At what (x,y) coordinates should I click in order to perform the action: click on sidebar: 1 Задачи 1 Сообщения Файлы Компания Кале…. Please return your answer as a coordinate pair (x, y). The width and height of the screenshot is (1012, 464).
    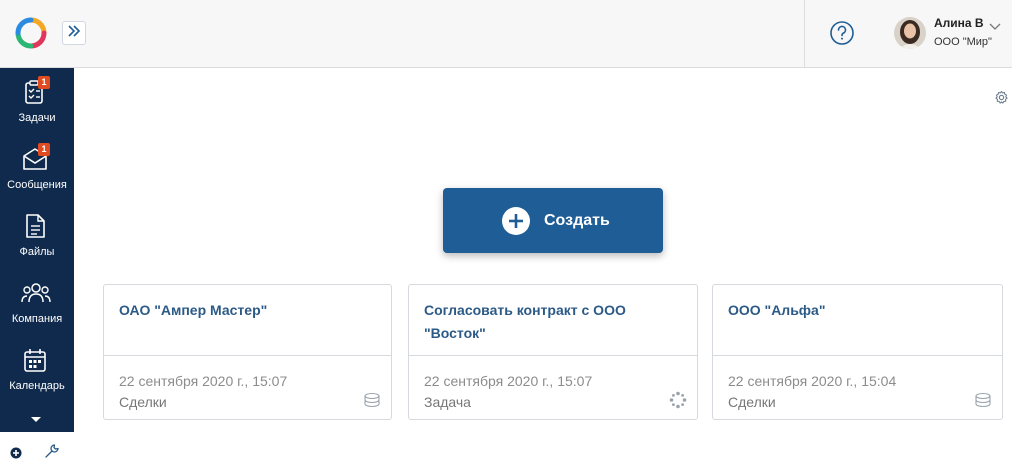
    Looking at the image, I should click on (37, 250).